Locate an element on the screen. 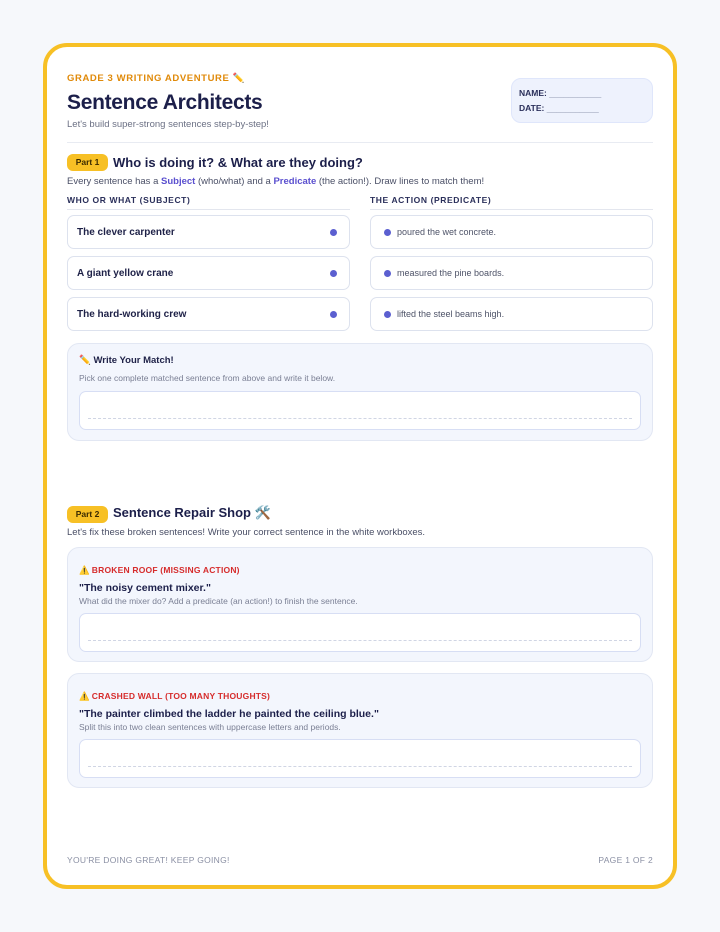 This screenshot has width=720, height=932. subject-card: The clever carpenter is located at coordinates (208, 232).